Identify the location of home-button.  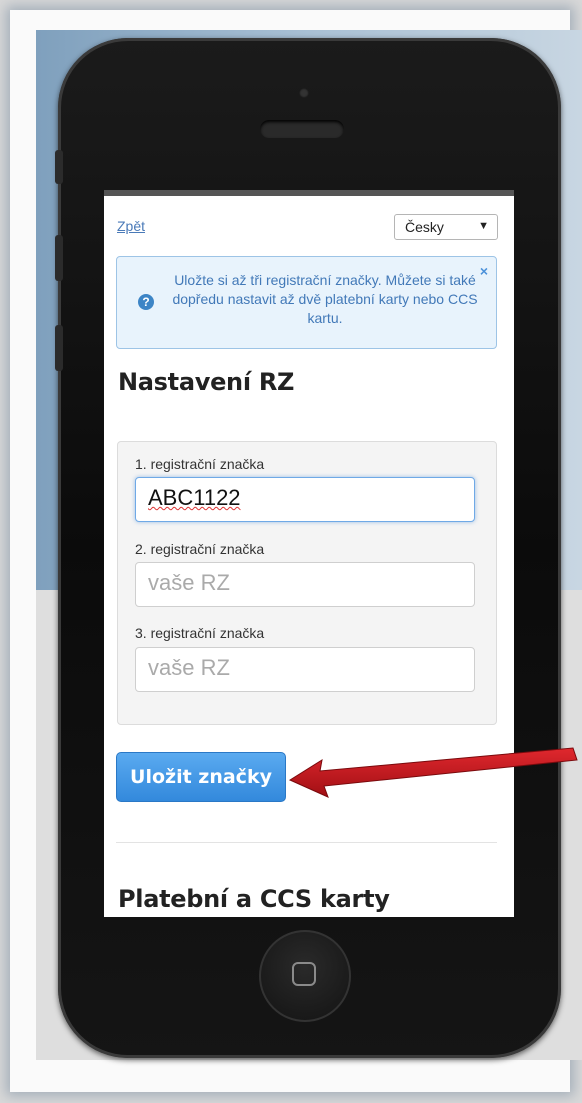
(305, 976).